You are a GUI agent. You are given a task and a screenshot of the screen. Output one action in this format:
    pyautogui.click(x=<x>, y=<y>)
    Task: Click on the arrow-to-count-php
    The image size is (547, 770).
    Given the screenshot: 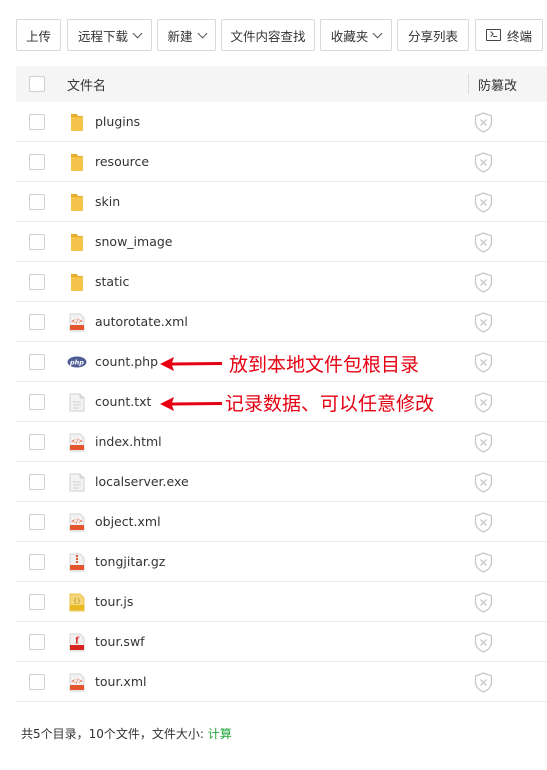 What is the action you would take?
    pyautogui.click(x=191, y=364)
    